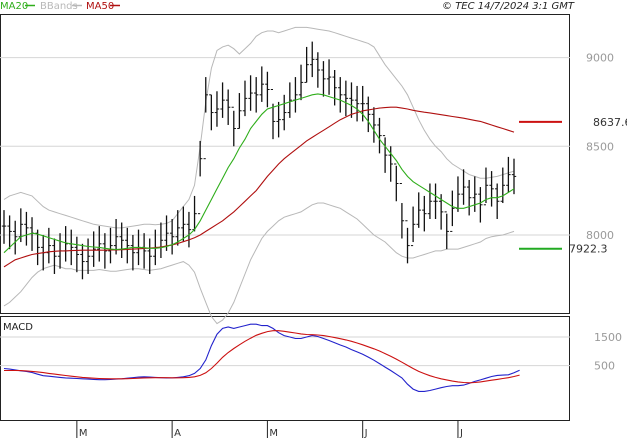 This screenshot has width=627, height=440. I want to click on macd-tick-label: 500, so click(604, 366).